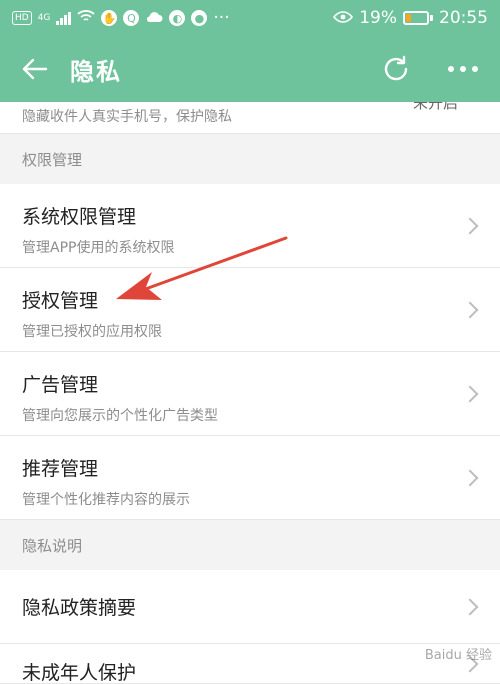 The height and width of the screenshot is (684, 500). Describe the element at coordinates (98, 248) in the screenshot. I see `item-subtitle: 管理APP使用的系统权限` at that location.